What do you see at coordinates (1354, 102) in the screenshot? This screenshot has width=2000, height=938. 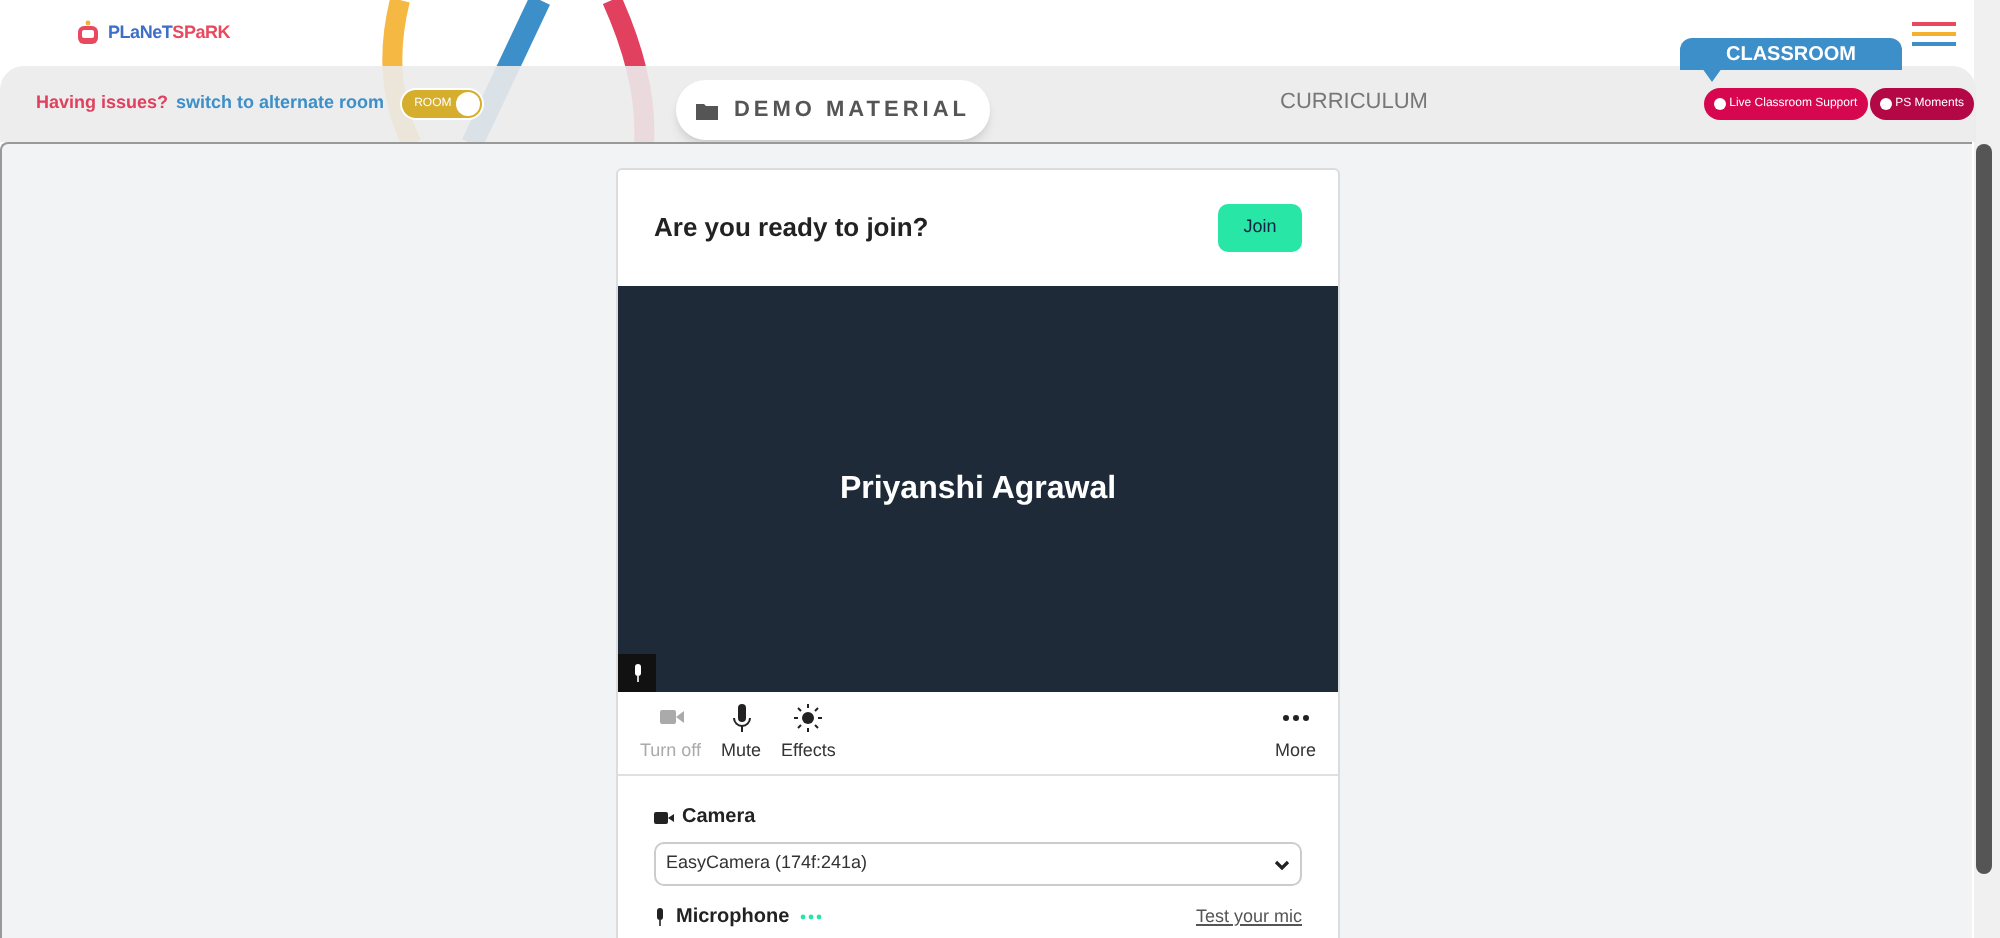 I see `curriculum-tab: CURRICULUM` at bounding box center [1354, 102].